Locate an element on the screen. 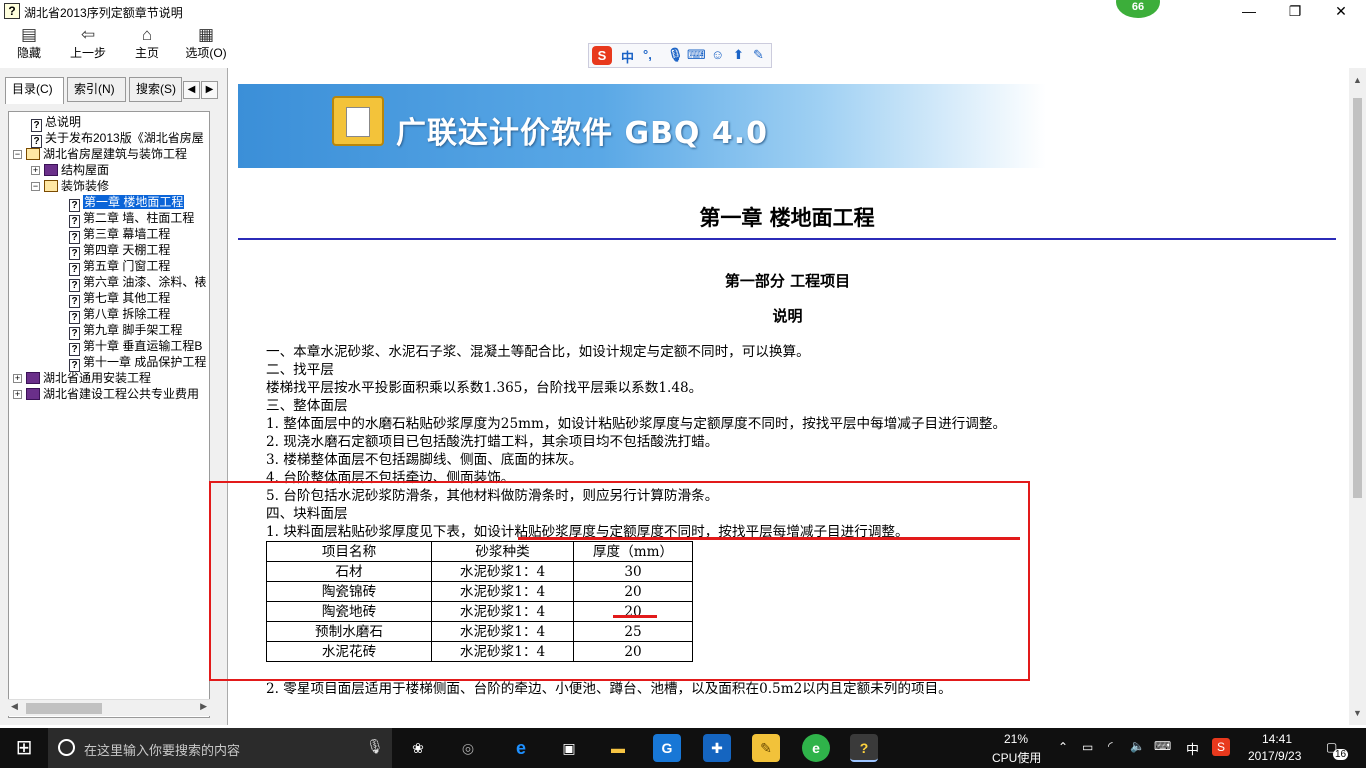  tree-horizontal-scrollbar: ◀ ▶ is located at coordinates (109, 707).